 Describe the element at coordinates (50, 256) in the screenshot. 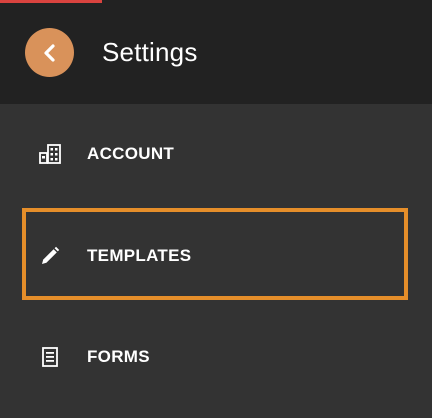

I see `pencil-icon` at that location.